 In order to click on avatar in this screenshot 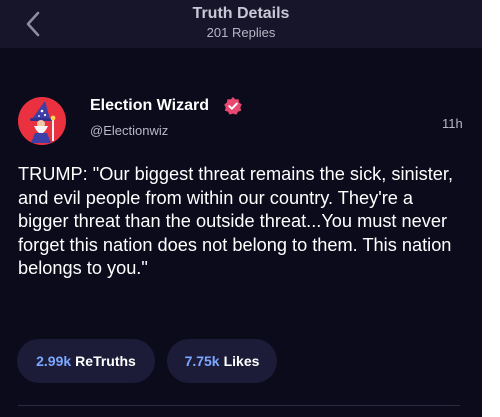, I will do `click(42, 121)`.